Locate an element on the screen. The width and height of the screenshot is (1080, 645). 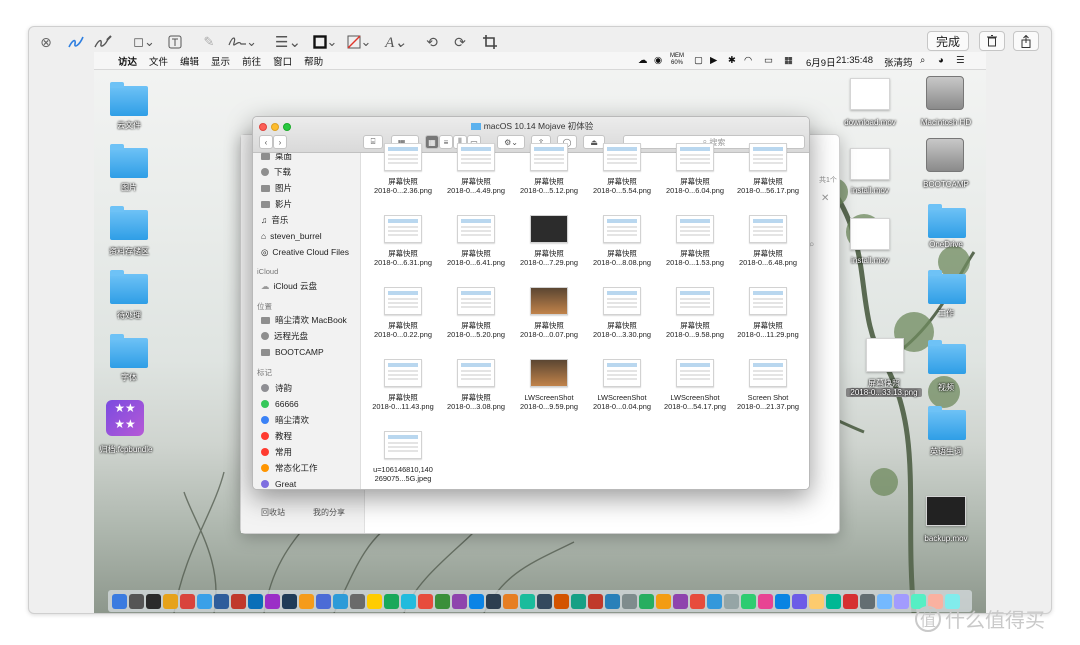
text-style-icon: A⌄ is located at coordinates (396, 42).